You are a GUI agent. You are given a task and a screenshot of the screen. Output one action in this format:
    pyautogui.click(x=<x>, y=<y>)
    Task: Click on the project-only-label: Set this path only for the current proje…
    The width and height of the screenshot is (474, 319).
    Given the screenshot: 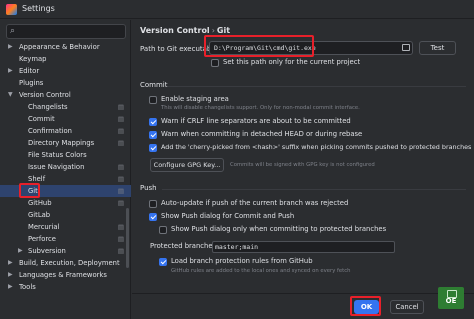 What is the action you would take?
    pyautogui.click(x=292, y=62)
    